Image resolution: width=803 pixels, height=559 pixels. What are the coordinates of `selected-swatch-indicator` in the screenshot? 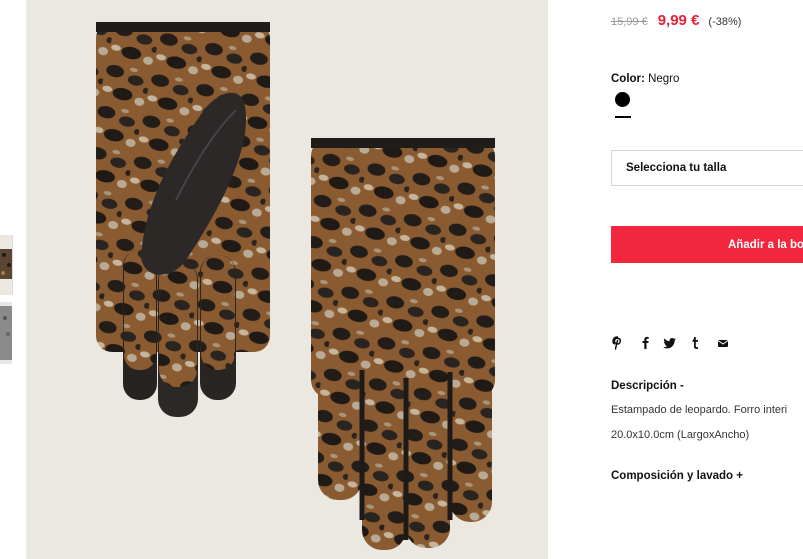 It's located at (623, 117).